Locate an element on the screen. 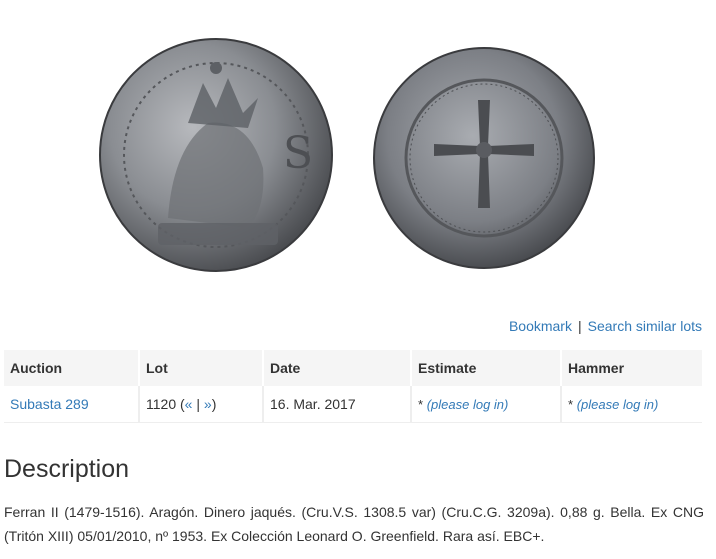 The width and height of the screenshot is (716, 559). cell-estimate: * (please log in) is located at coordinates (486, 404).